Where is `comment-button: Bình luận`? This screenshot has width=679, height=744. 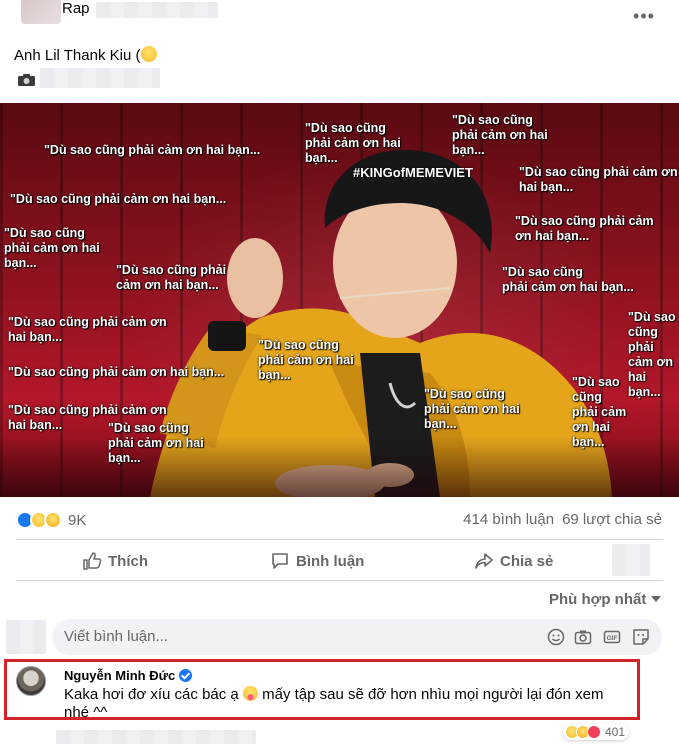 comment-button: Bình luận is located at coordinates (317, 561).